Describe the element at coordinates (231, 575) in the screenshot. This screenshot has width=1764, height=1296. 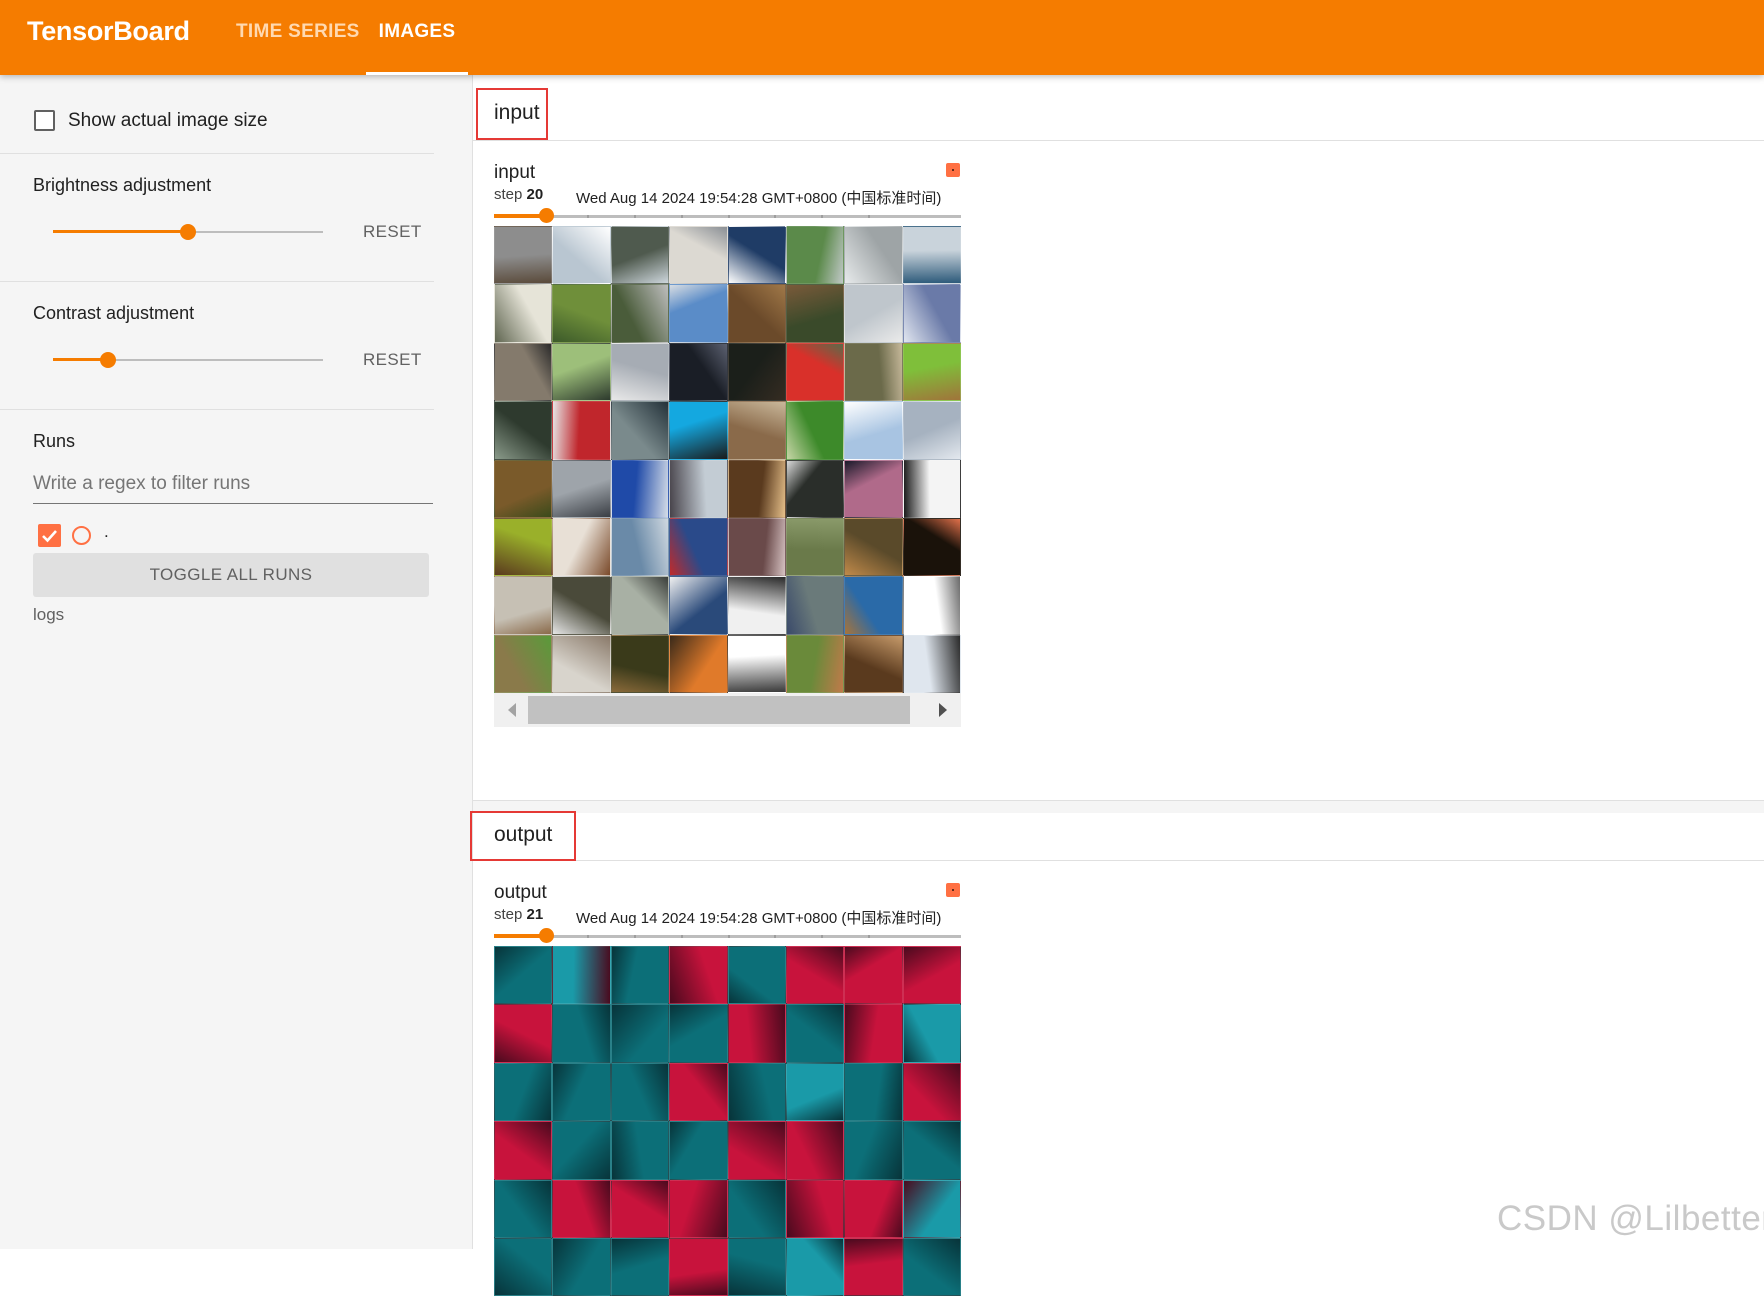
I see `toggle-all-runs-button: TOGGLE ALL RUNS` at that location.